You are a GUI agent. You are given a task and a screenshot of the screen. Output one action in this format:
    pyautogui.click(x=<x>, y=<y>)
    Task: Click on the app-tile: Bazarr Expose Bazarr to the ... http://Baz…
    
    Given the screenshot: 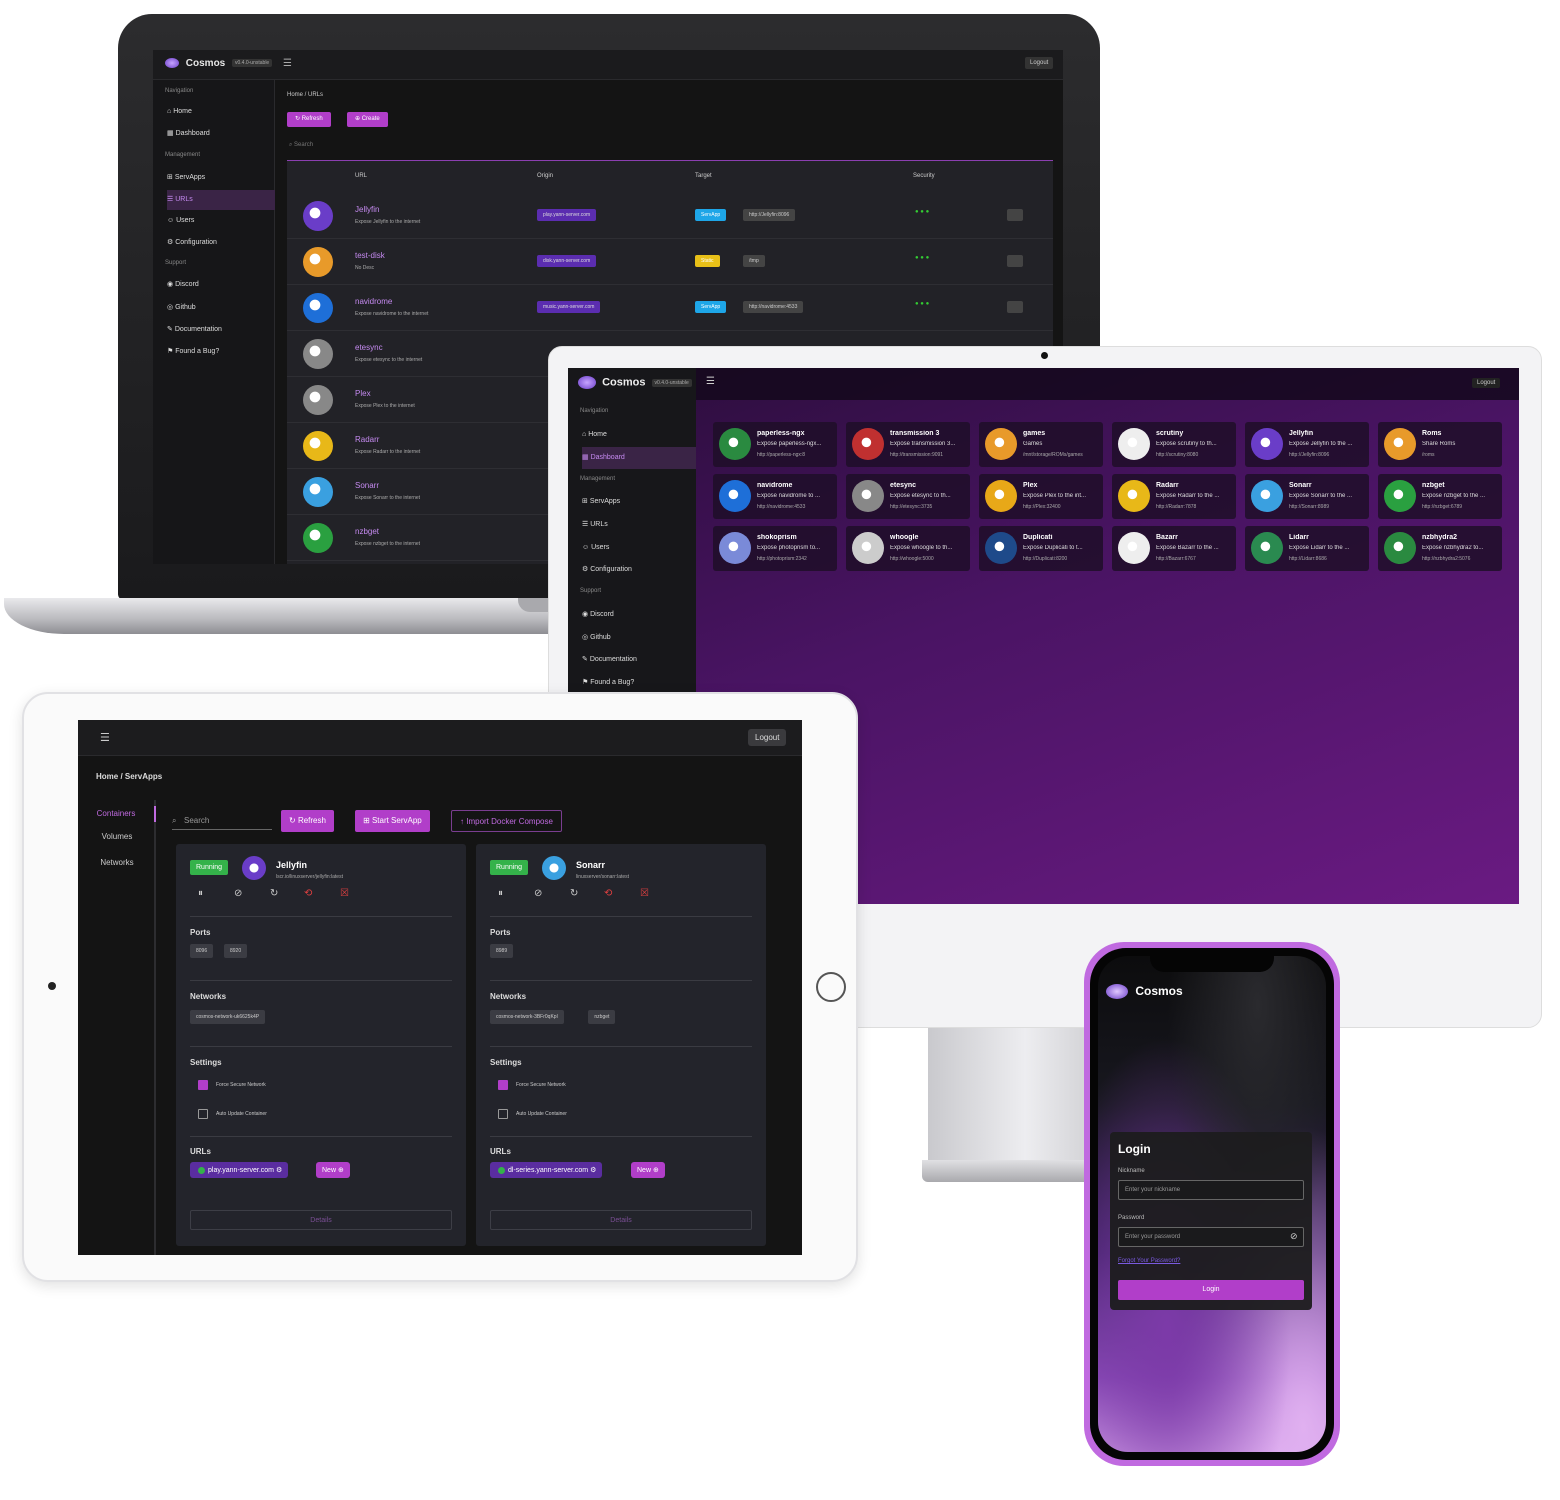 What is the action you would take?
    pyautogui.click(x=1174, y=548)
    